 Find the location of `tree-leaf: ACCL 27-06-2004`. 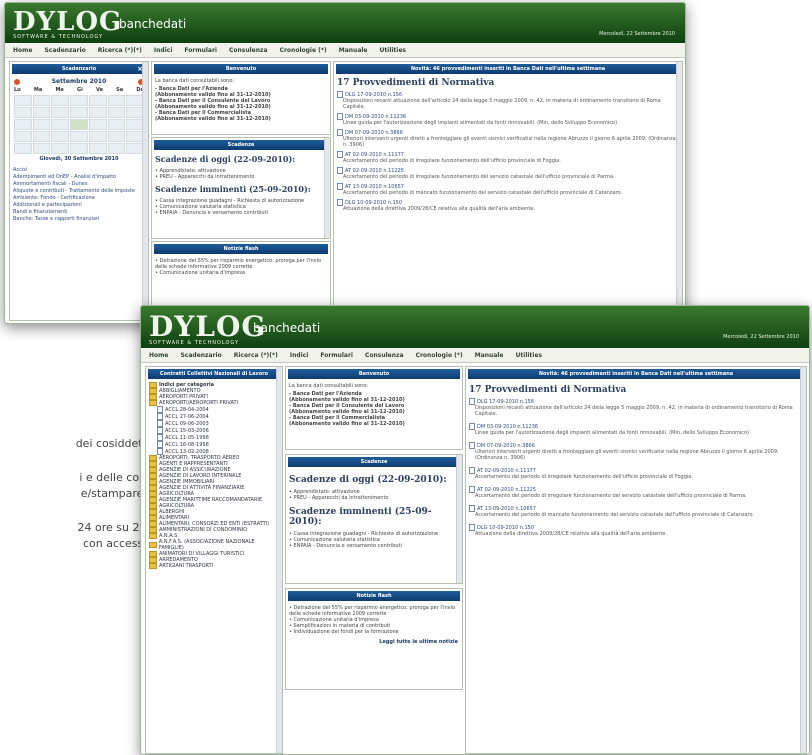

tree-leaf: ACCL 27-06-2004 is located at coordinates (214, 416).